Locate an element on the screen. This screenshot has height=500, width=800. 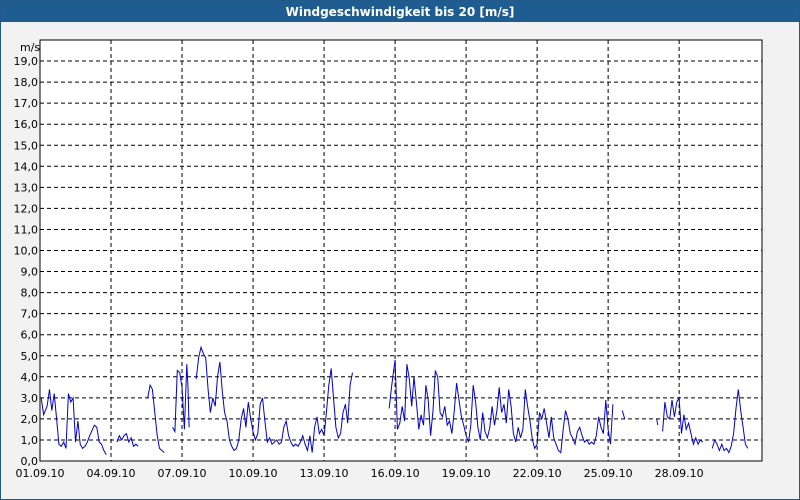
y-tick-label: 4,0 is located at coordinates (30, 377).